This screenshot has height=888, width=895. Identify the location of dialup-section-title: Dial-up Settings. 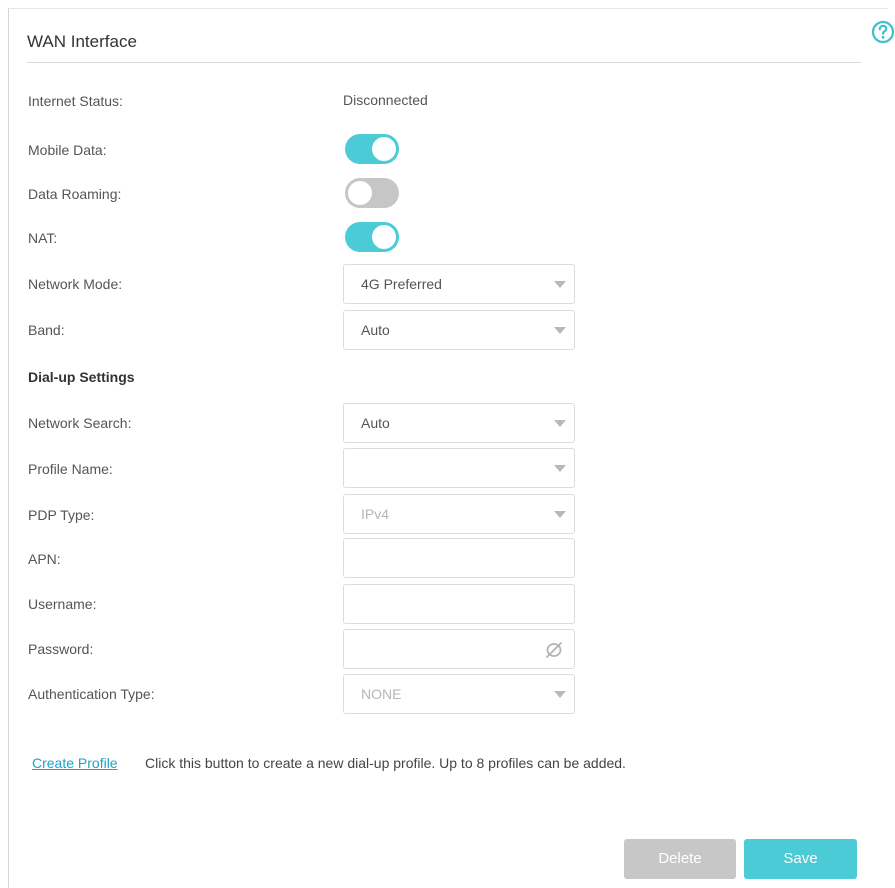
(81, 377).